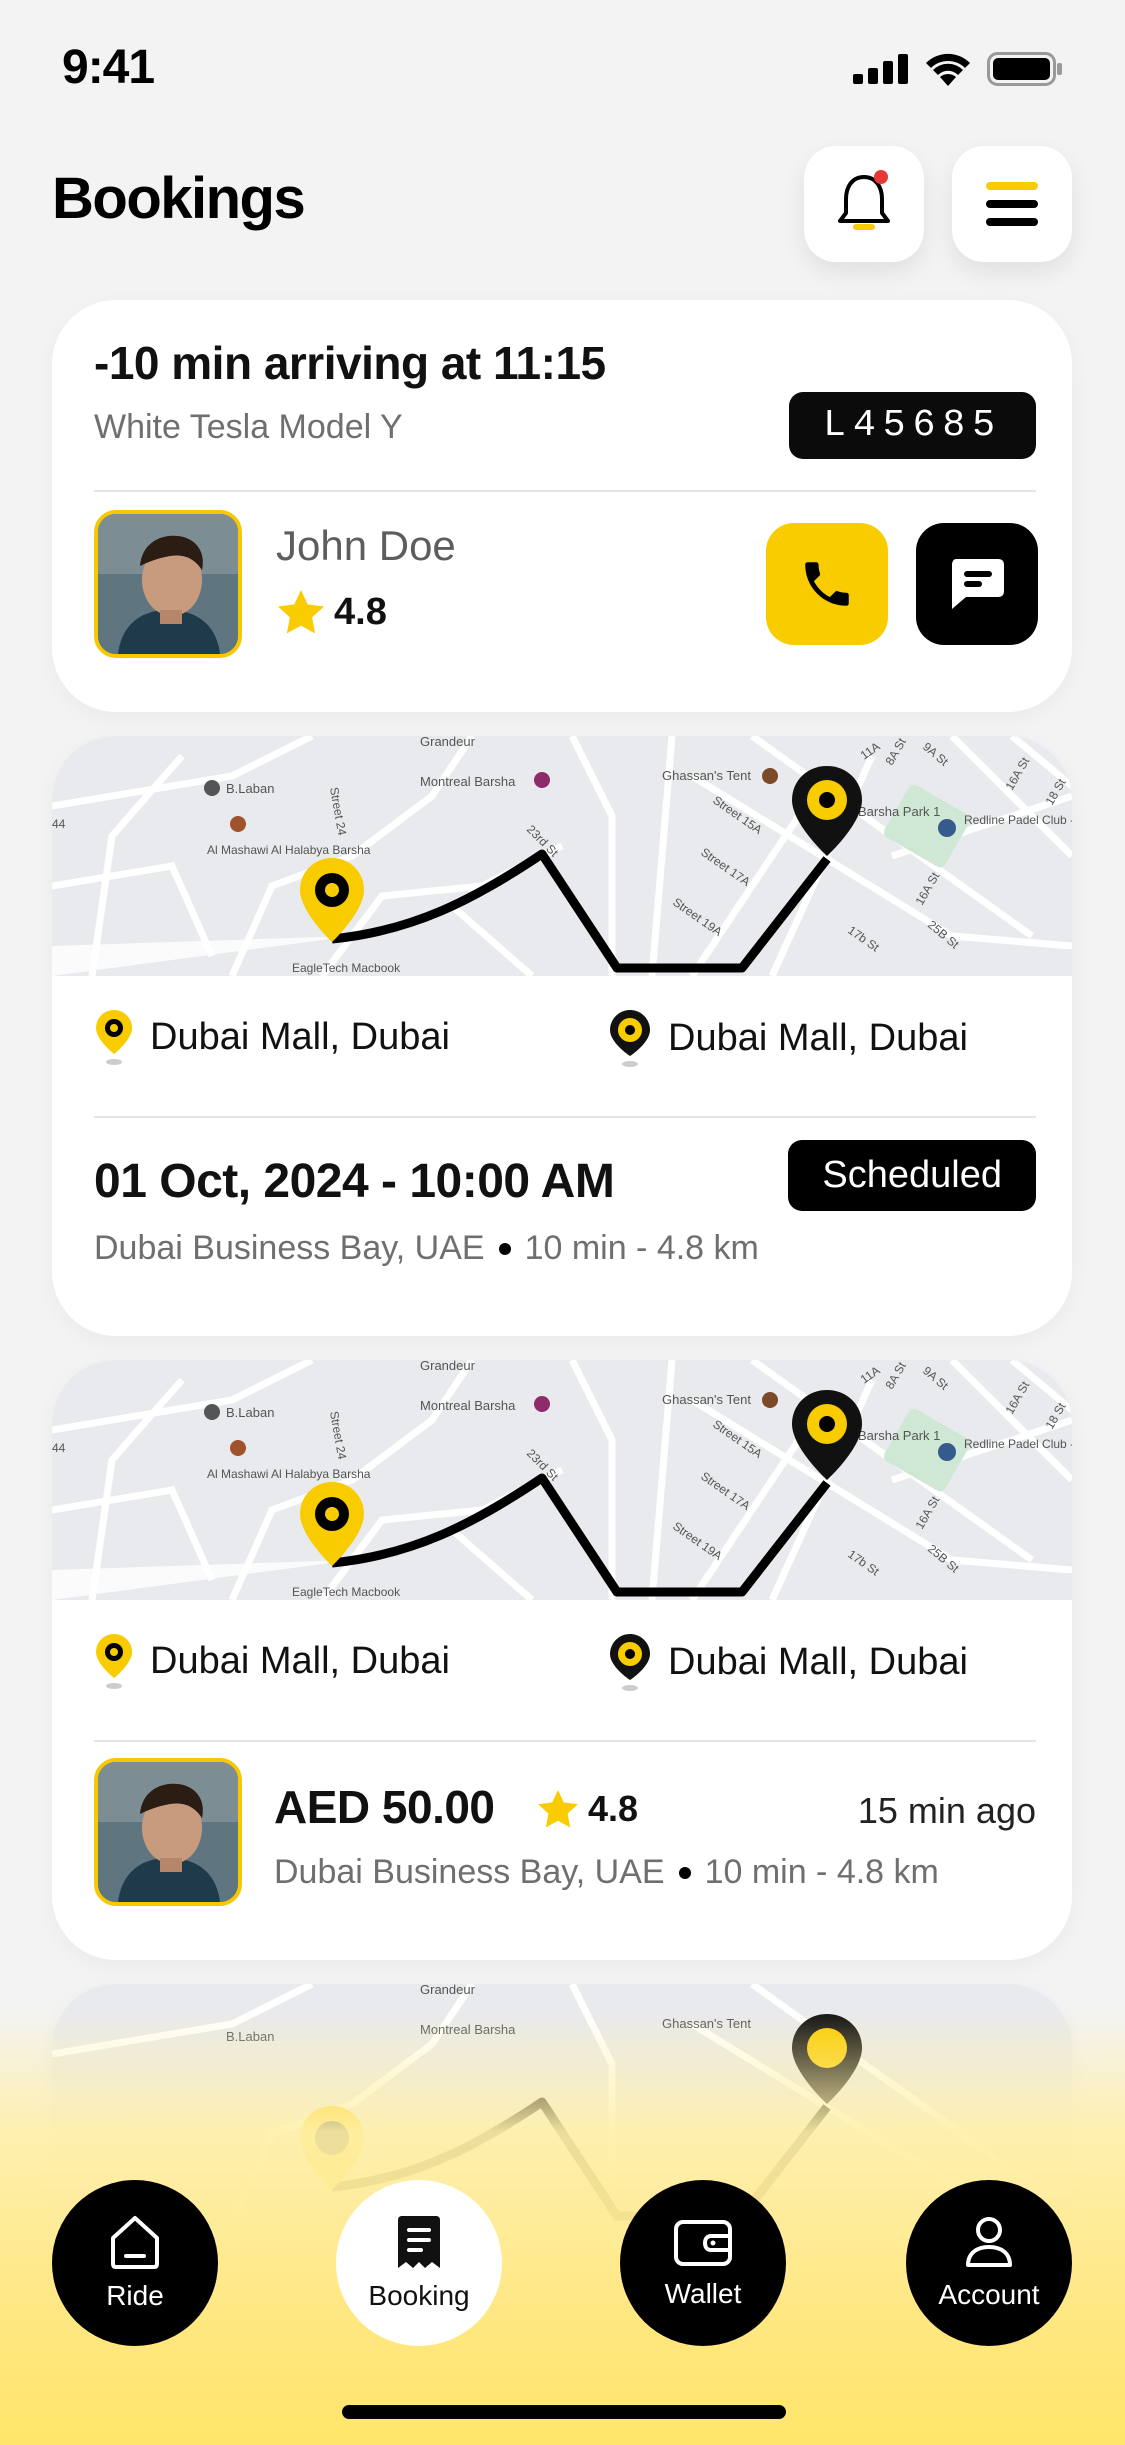 Image resolution: width=1125 pixels, height=2445 pixels. What do you see at coordinates (948, 69) in the screenshot?
I see `wifi-icon` at bounding box center [948, 69].